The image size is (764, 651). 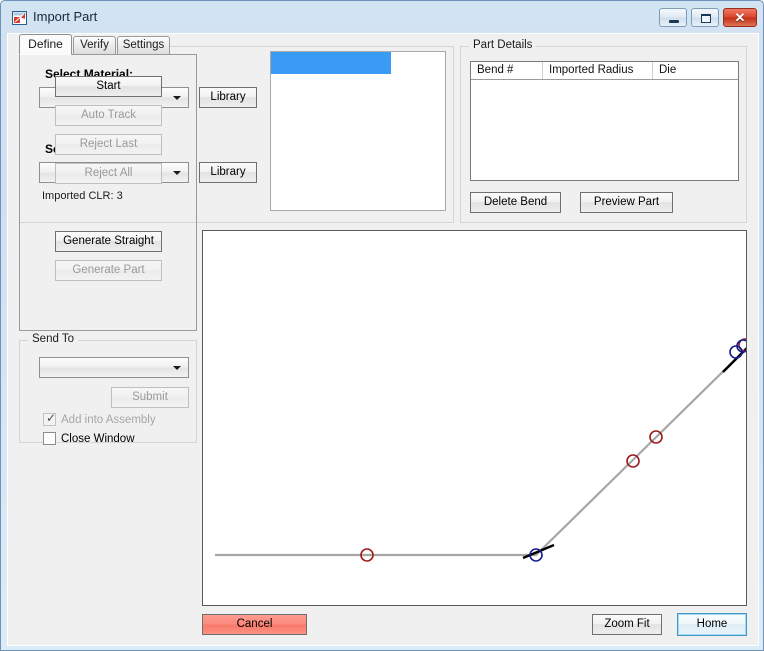 I want to click on add-into-assembly-label: Add into Assembly, so click(x=108, y=420).